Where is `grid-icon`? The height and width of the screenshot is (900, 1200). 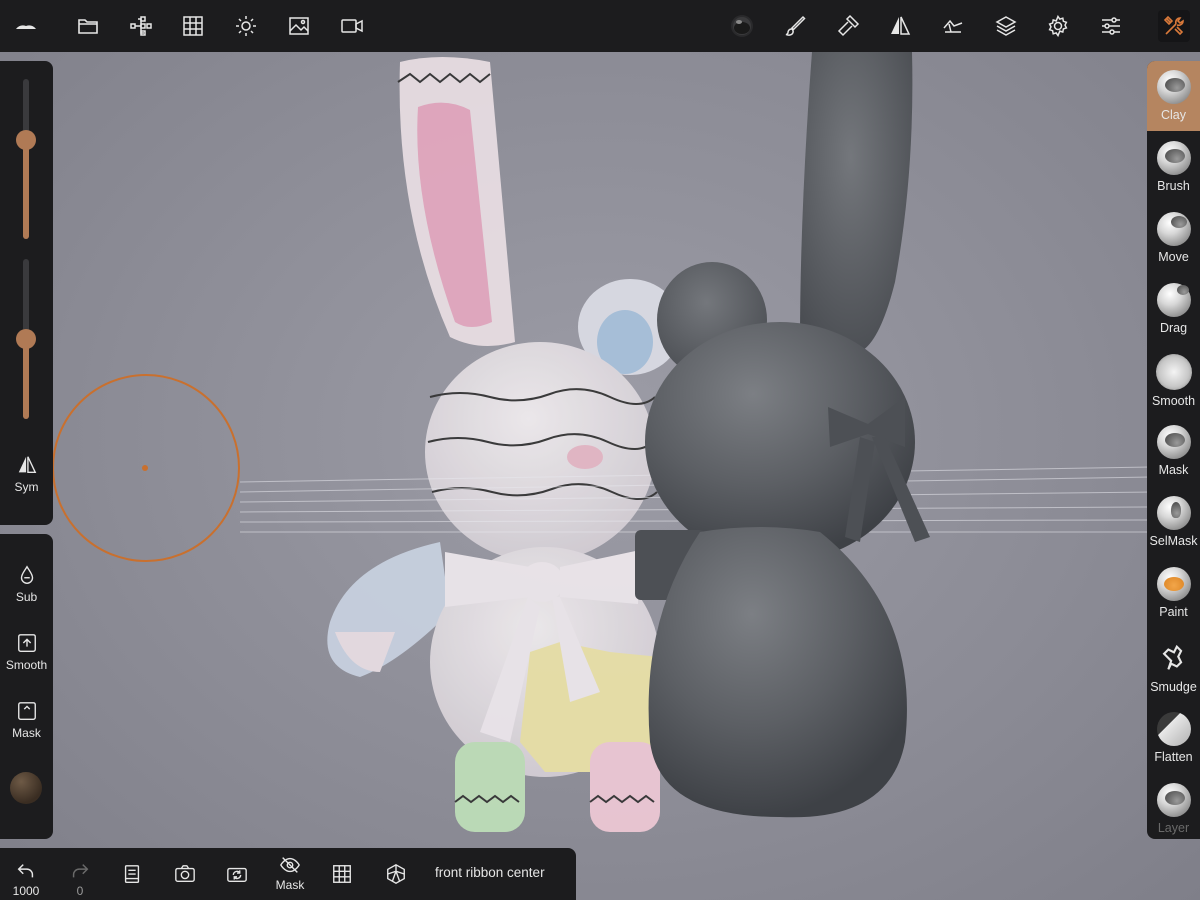
grid-icon is located at coordinates (342, 874).